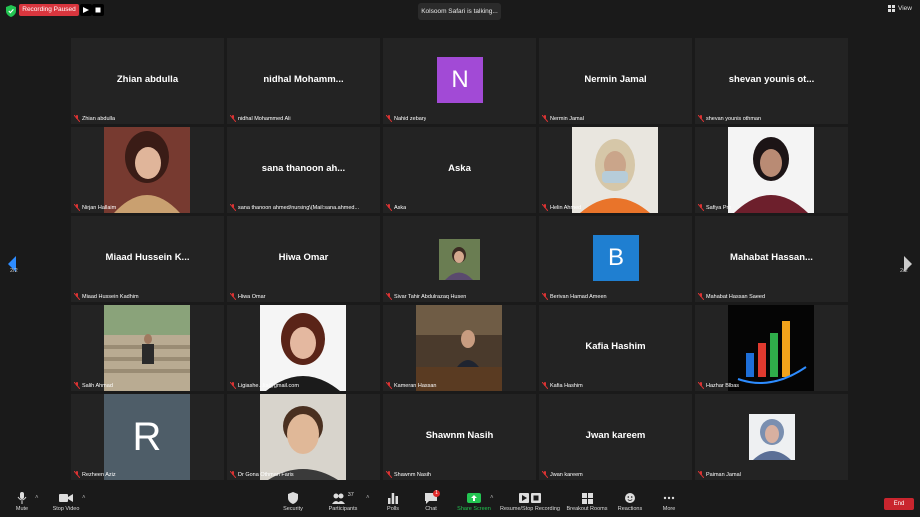 The width and height of the screenshot is (920, 517). Describe the element at coordinates (37, 498) in the screenshot. I see `audio-options-caret-icon: ˄` at that location.